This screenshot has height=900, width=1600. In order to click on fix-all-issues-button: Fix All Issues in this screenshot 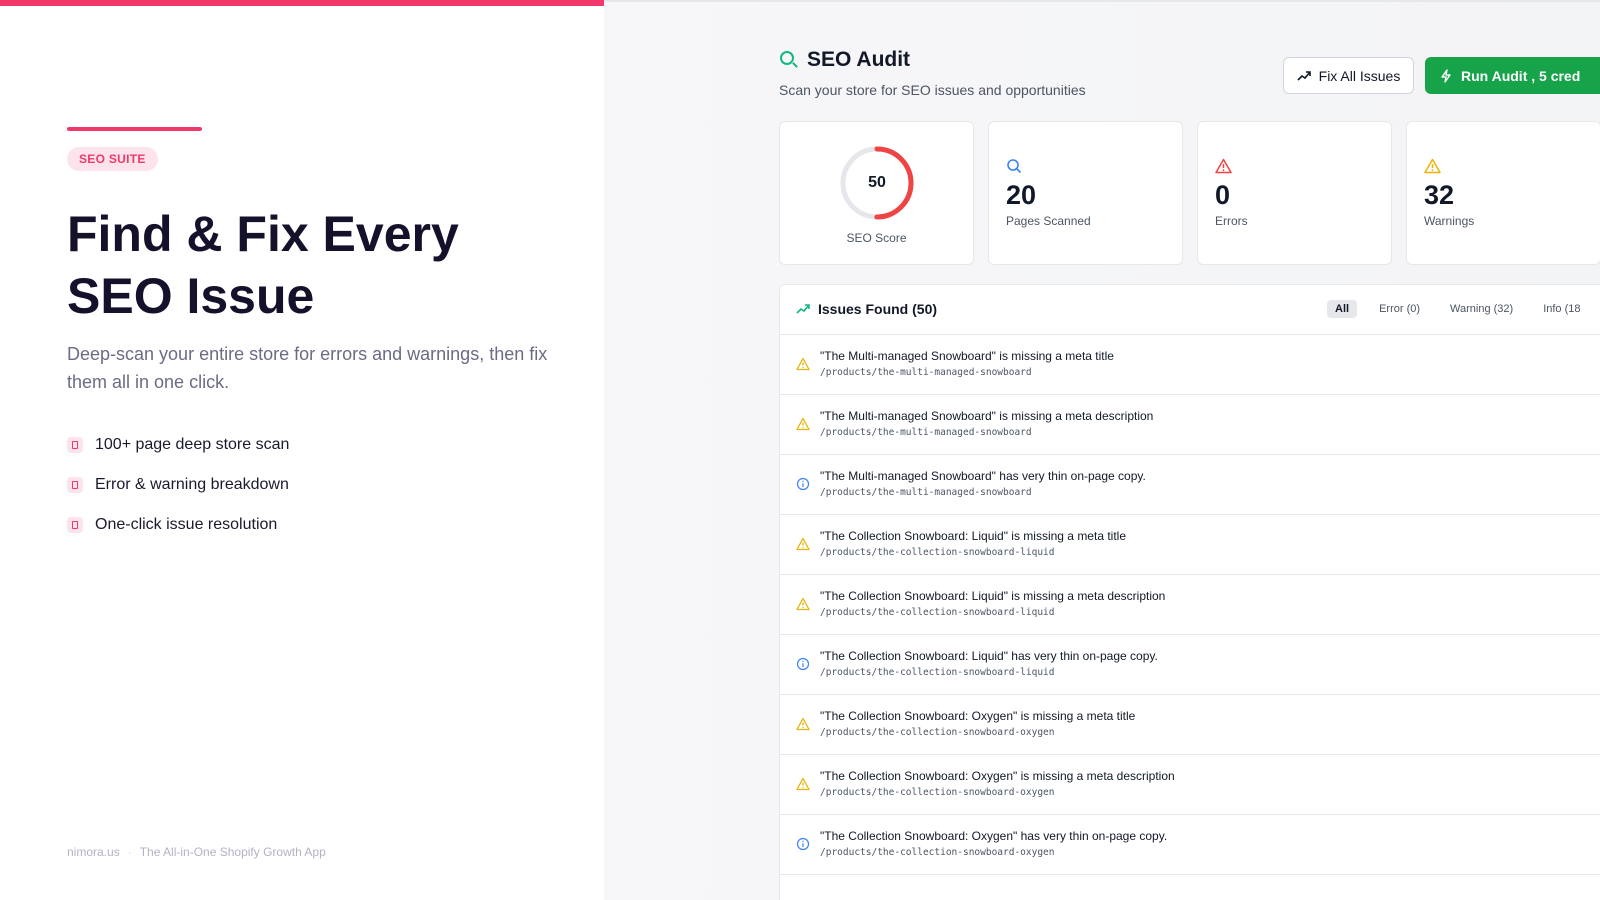, I will do `click(1348, 75)`.